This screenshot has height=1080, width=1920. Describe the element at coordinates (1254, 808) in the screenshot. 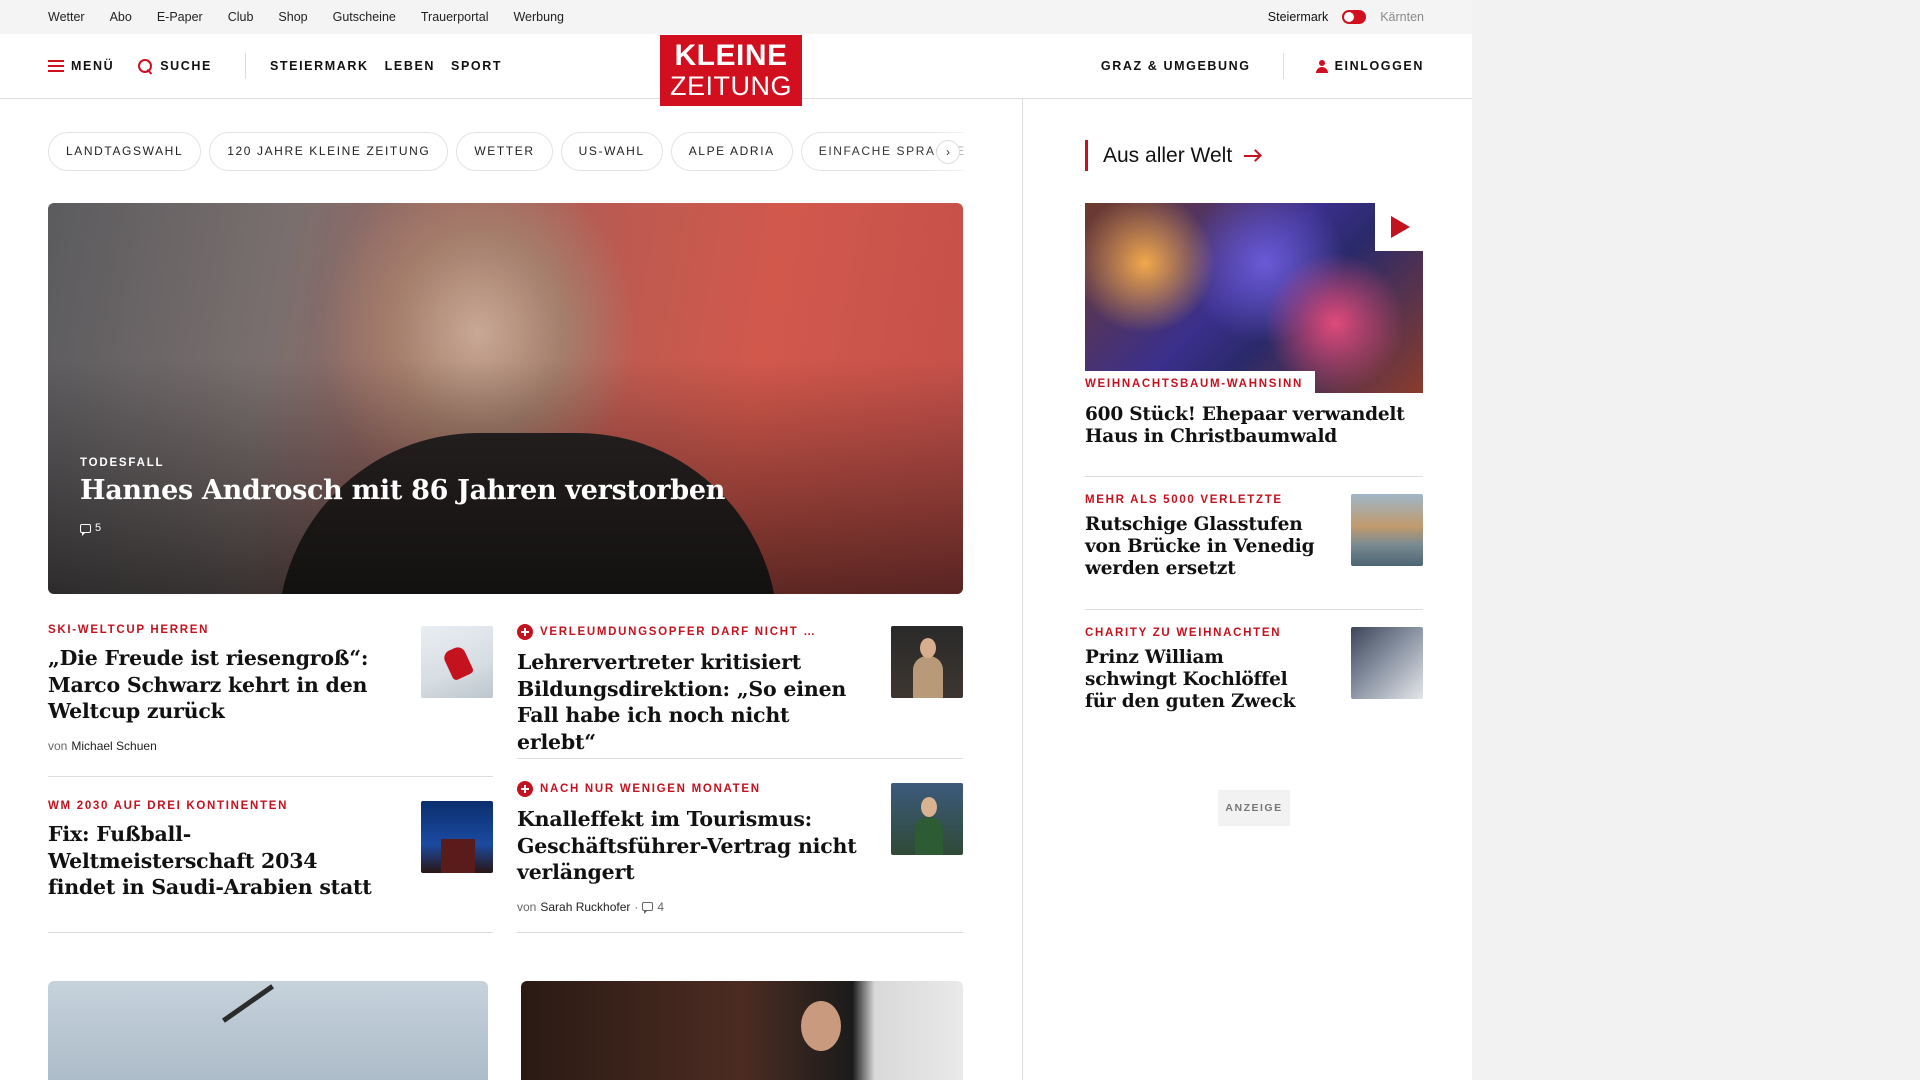

I see `ad-label: ANZEIGE` at that location.